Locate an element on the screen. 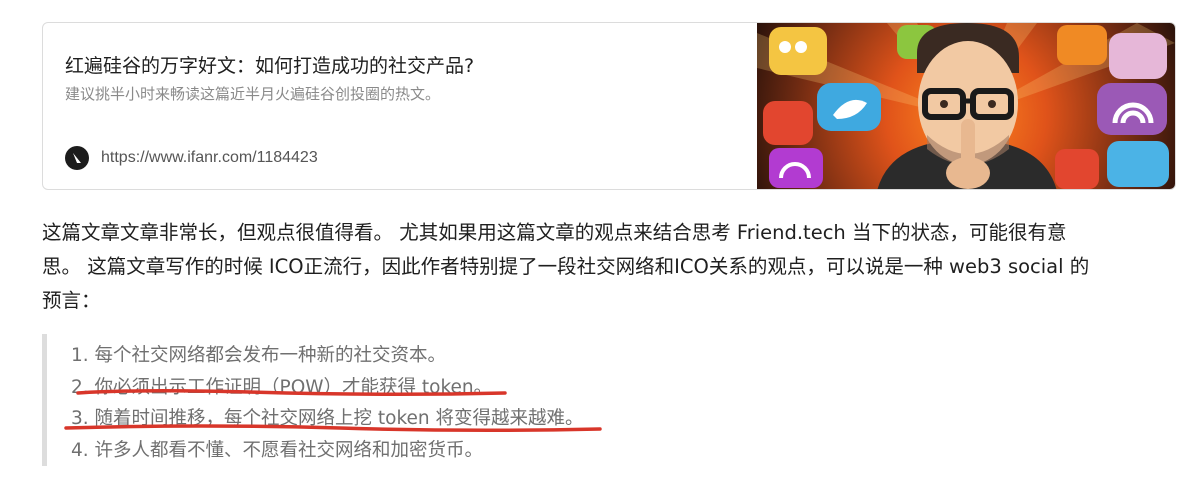 This screenshot has width=1200, height=479. paragraph-line: 预言： is located at coordinates (71, 300).